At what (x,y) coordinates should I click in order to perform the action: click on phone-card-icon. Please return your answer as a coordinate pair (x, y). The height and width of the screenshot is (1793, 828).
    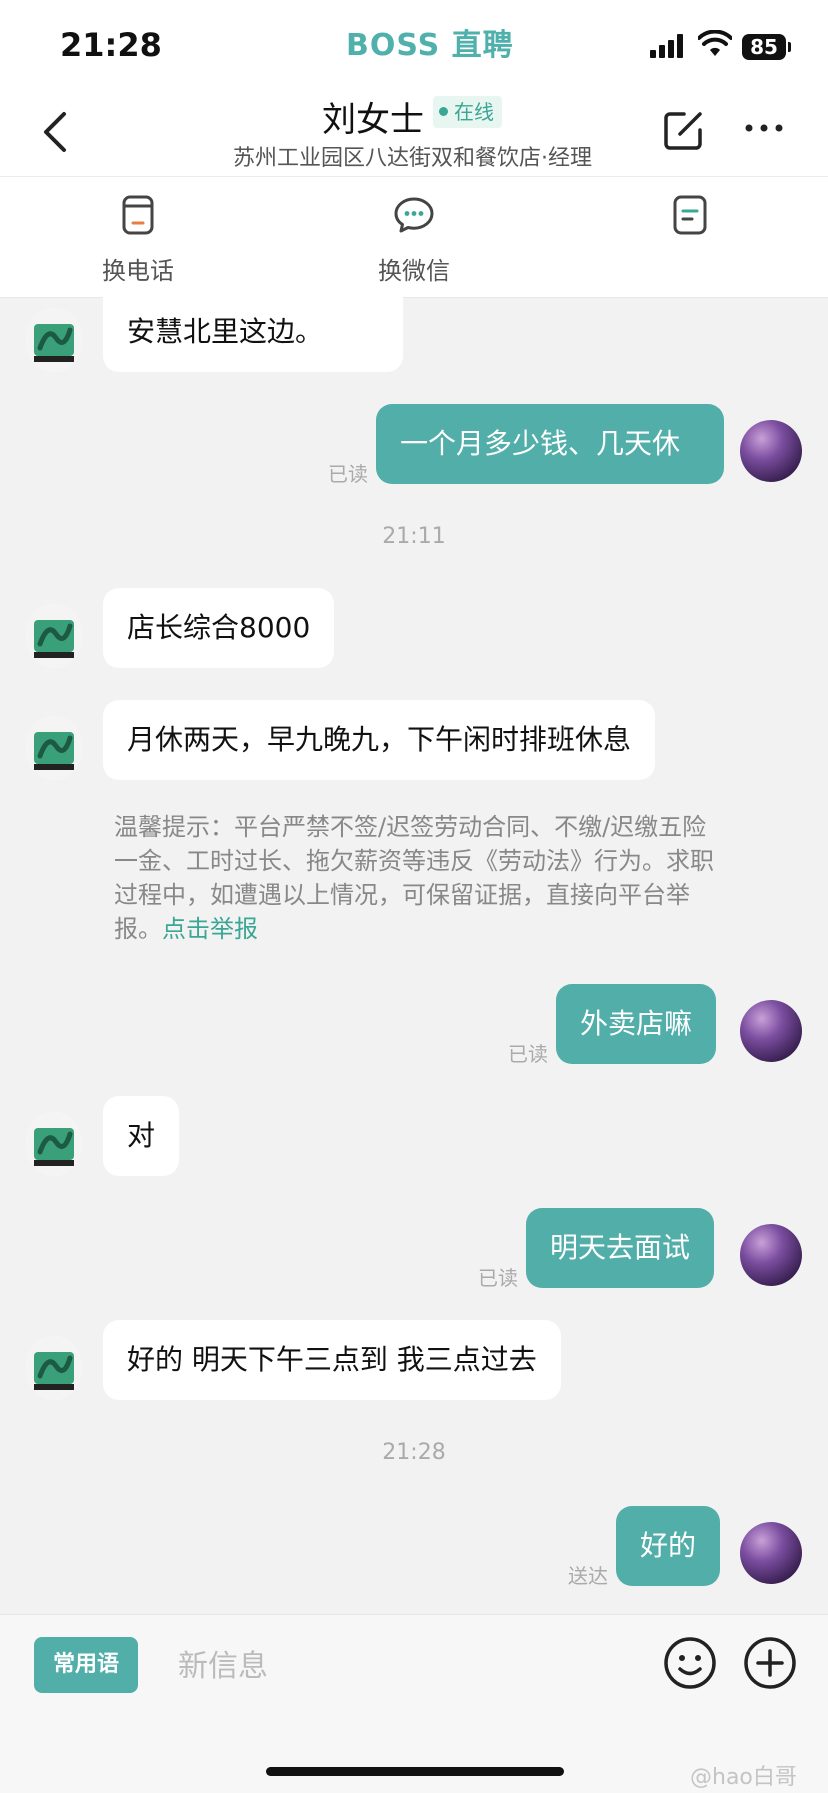
    Looking at the image, I should click on (138, 215).